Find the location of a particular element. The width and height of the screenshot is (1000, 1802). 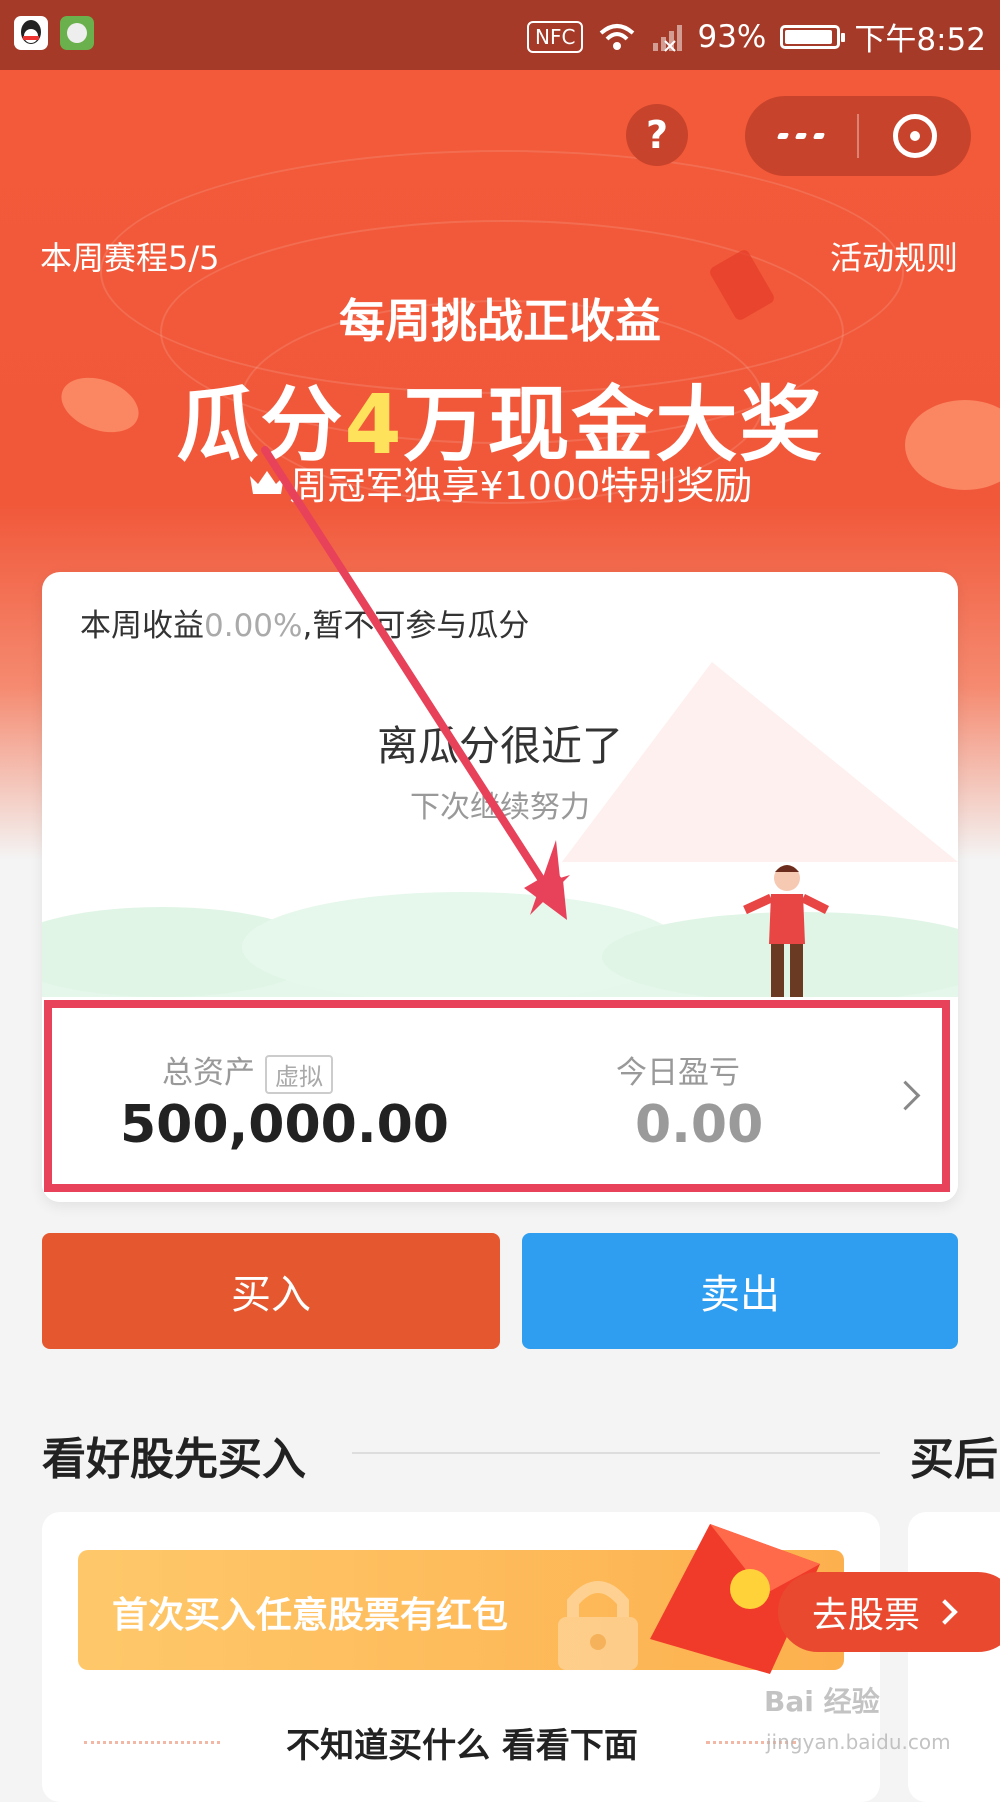

battery-icon is located at coordinates (813, 36).